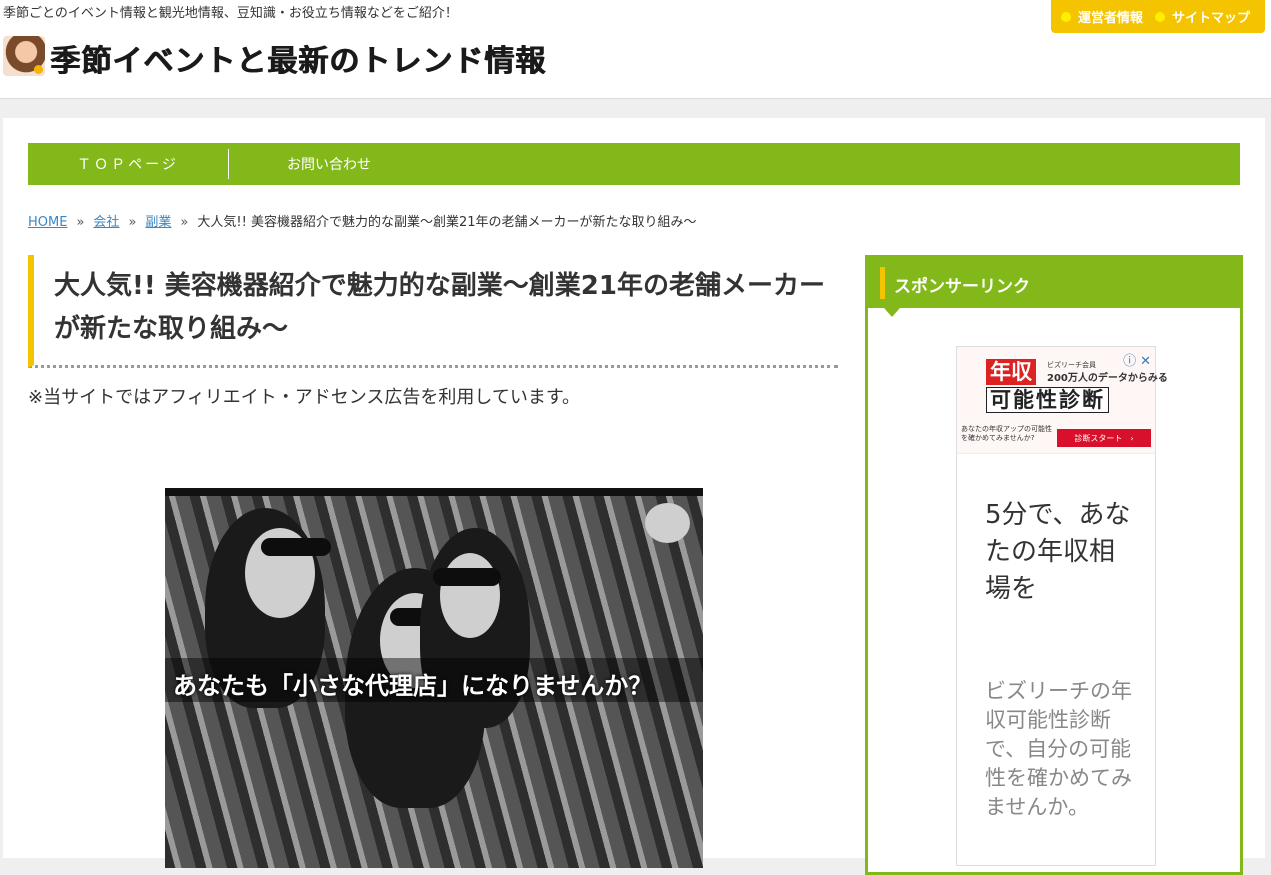 This screenshot has width=1271, height=875. Describe the element at coordinates (1047, 400) in the screenshot. I see `ad-kanji-bottom: 可能性診断` at that location.